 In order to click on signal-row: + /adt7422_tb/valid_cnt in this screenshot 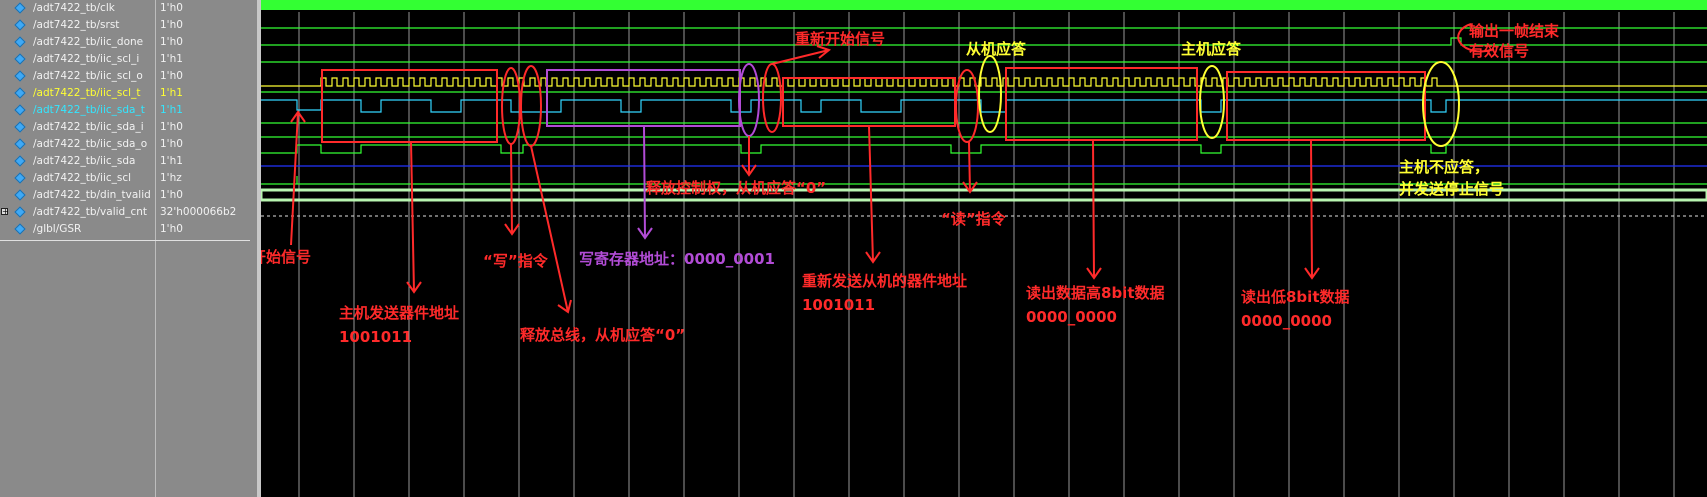, I will do `click(77, 212)`.